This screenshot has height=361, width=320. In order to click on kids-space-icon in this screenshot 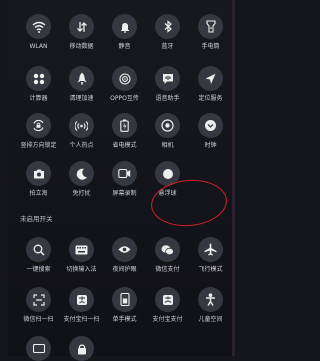, I will do `click(210, 299)`.